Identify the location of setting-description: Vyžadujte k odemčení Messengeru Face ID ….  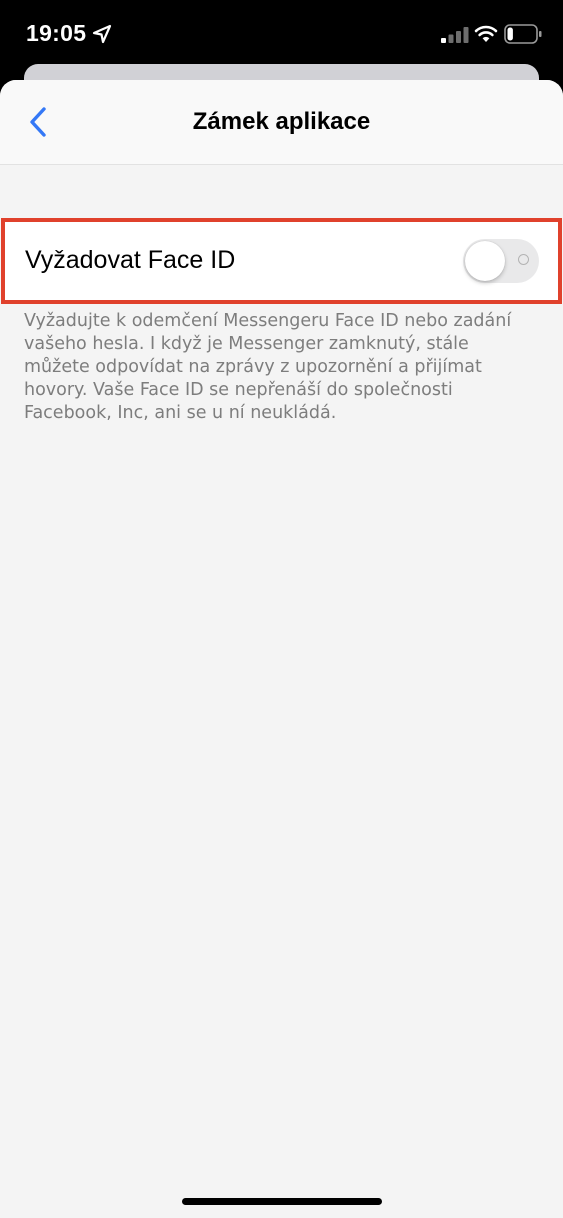
(268, 367).